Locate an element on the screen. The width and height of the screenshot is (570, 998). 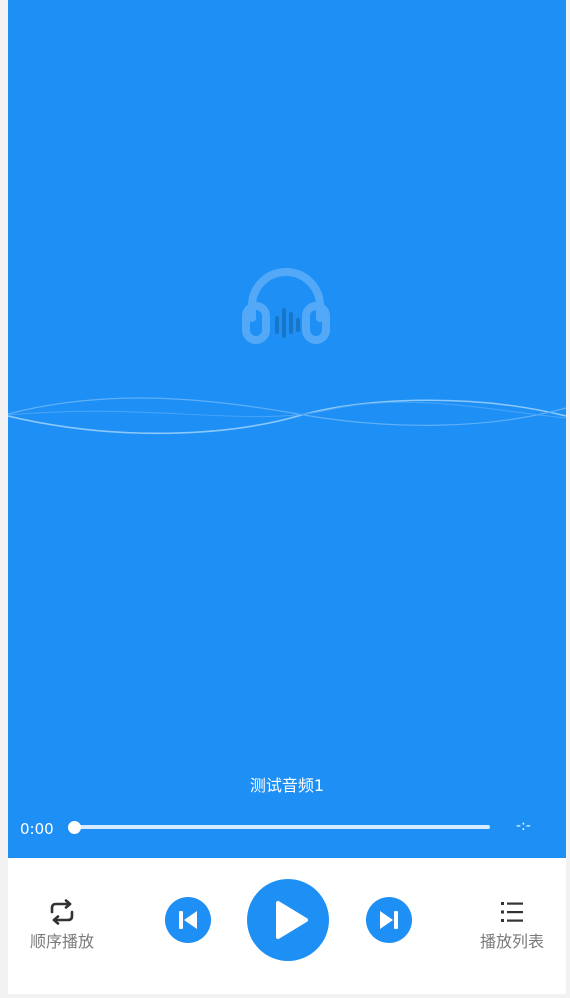
list-icon is located at coordinates (512, 912).